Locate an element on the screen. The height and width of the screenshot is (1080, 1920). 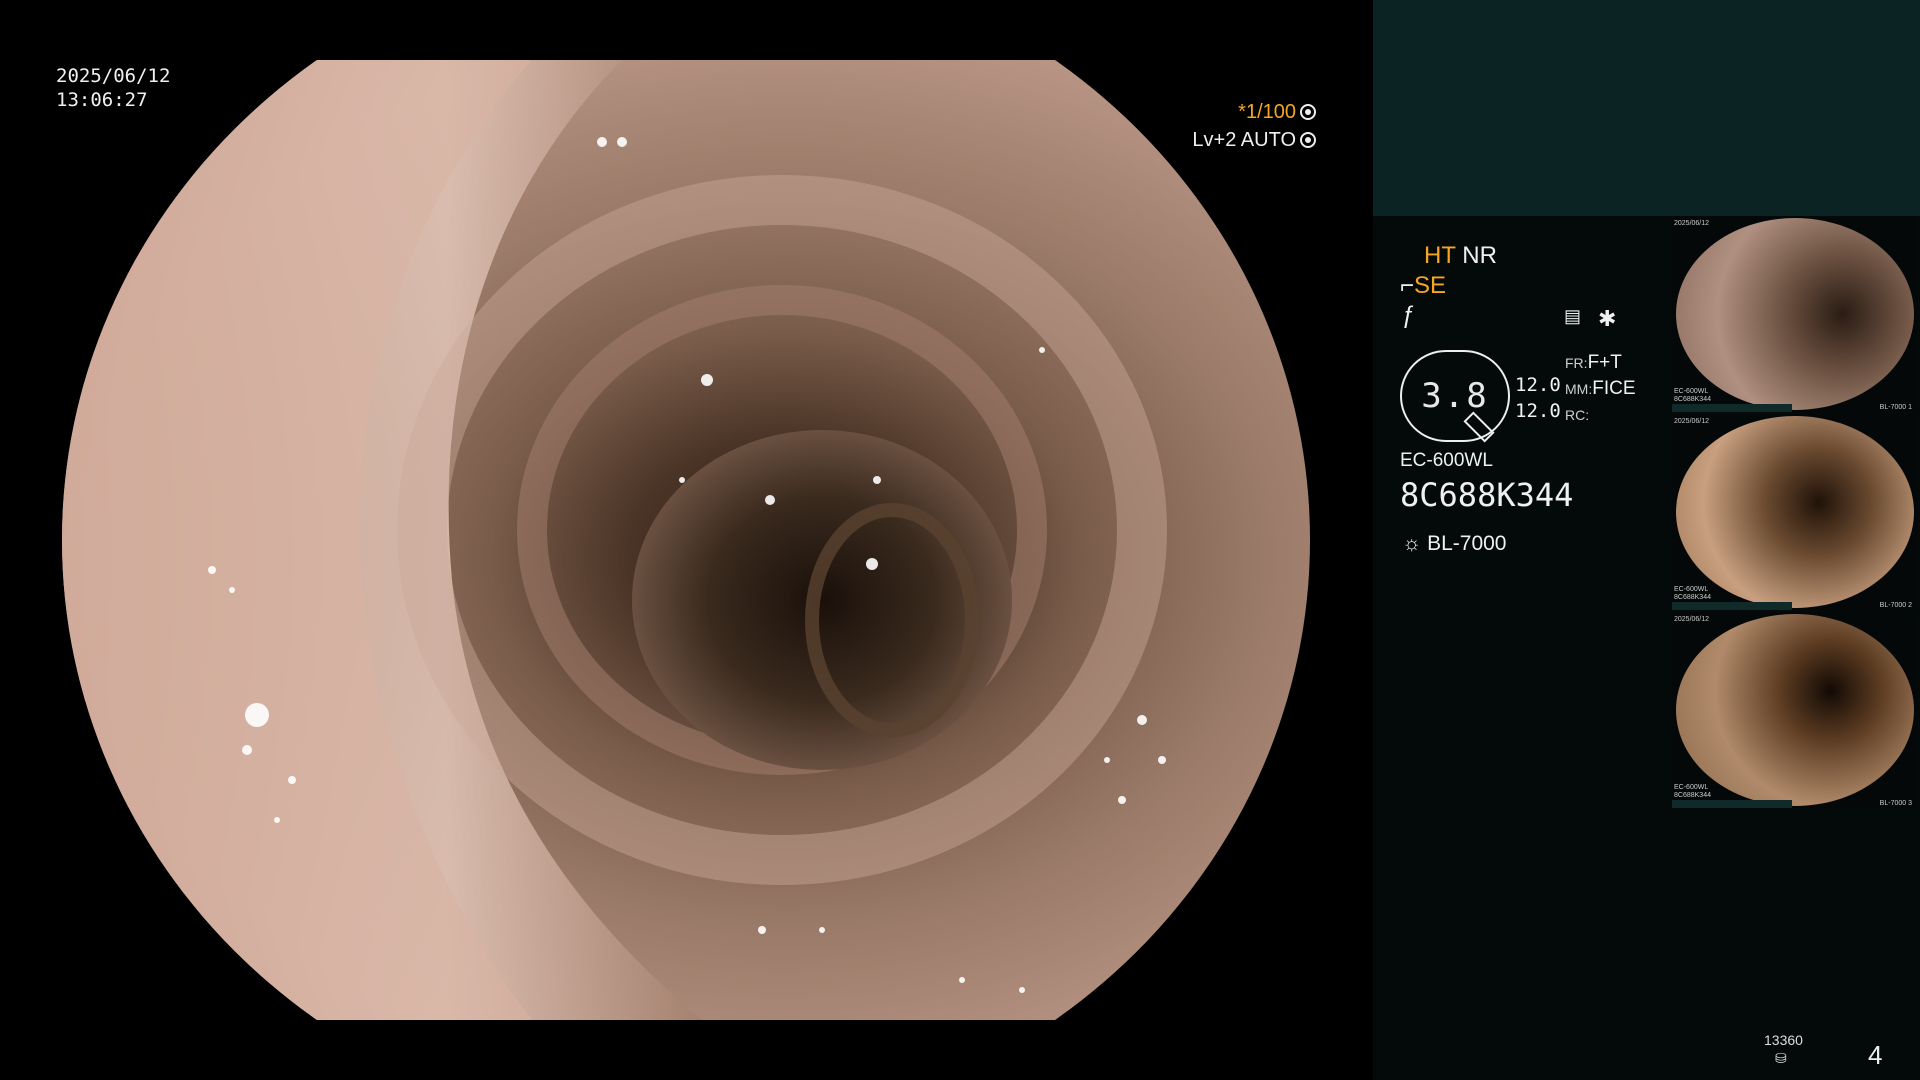
value-1: 12.0 is located at coordinates (1538, 385).